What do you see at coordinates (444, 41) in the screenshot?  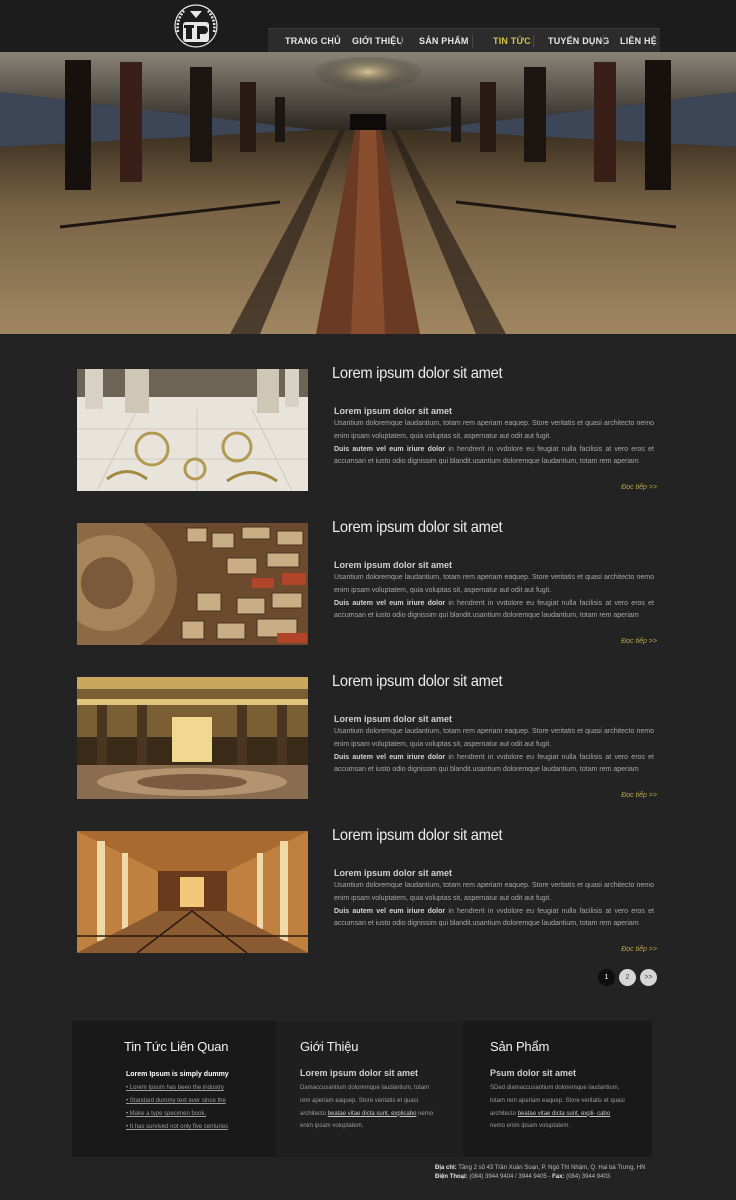 I see `nav-item-products: Sản phẩm` at bounding box center [444, 41].